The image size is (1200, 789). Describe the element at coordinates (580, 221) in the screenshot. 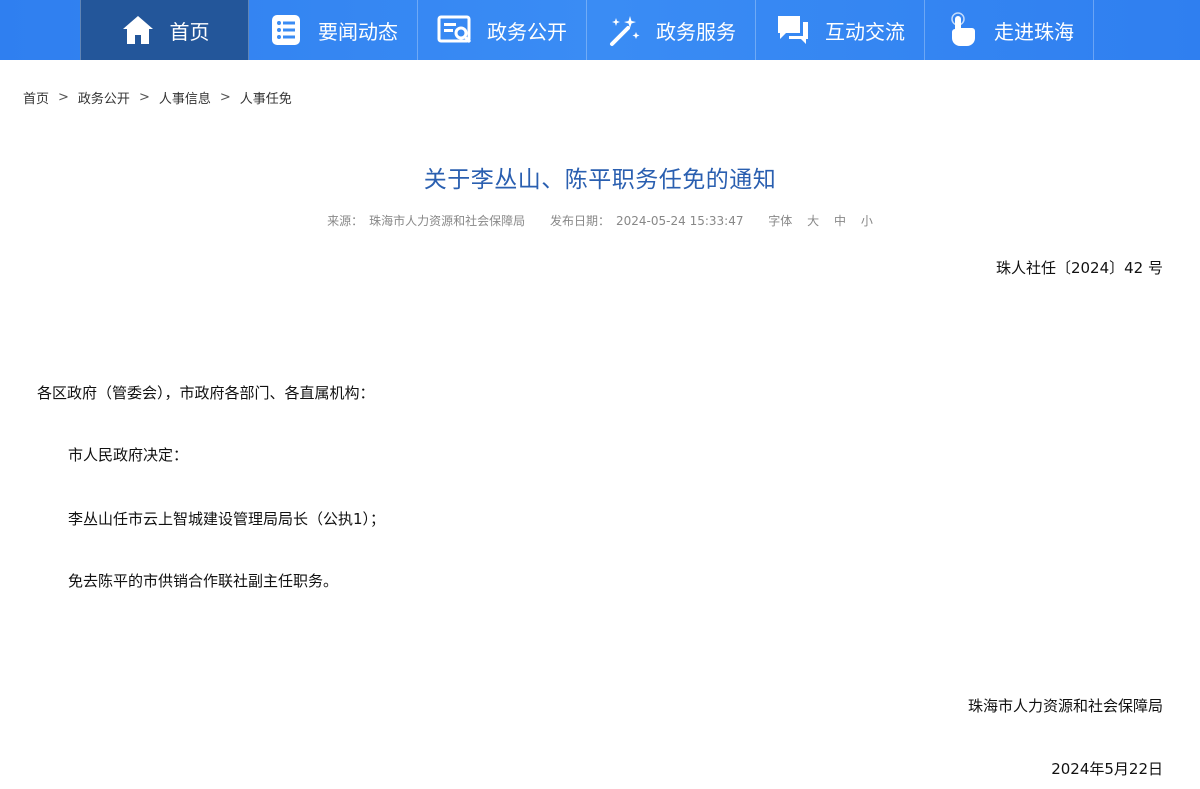

I see `date-label: 发布日期：` at that location.